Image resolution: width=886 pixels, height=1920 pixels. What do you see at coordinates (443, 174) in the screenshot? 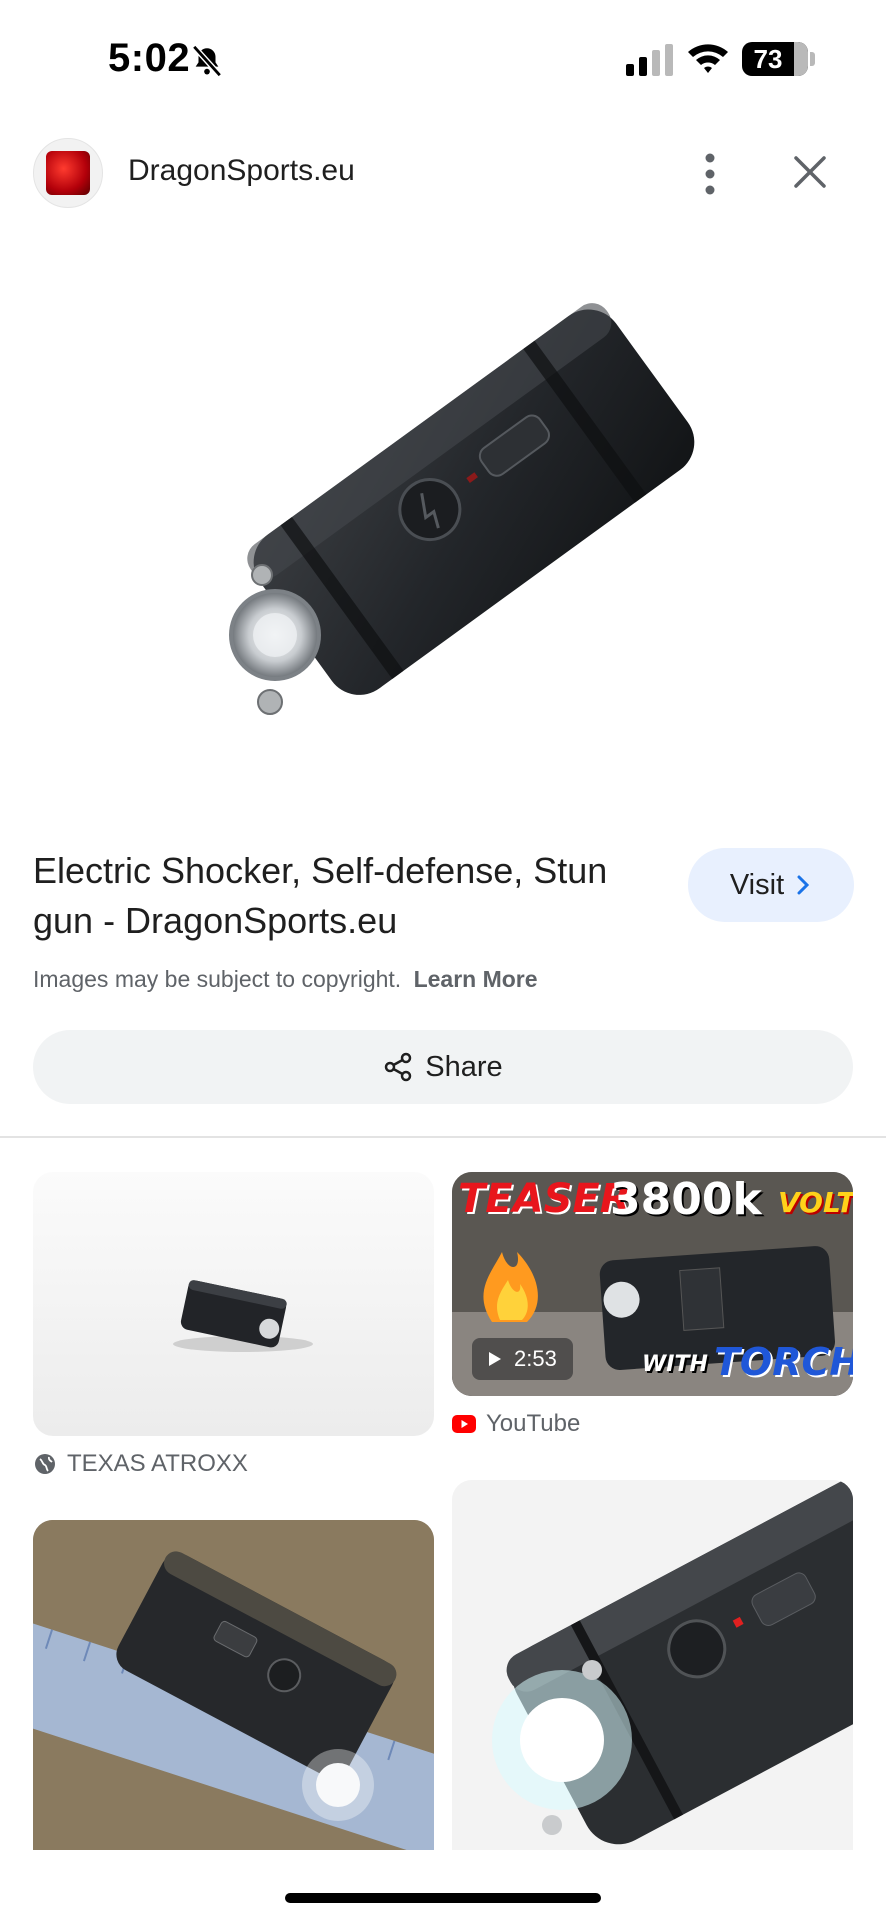
I see `site-header: DragonSports.eu` at bounding box center [443, 174].